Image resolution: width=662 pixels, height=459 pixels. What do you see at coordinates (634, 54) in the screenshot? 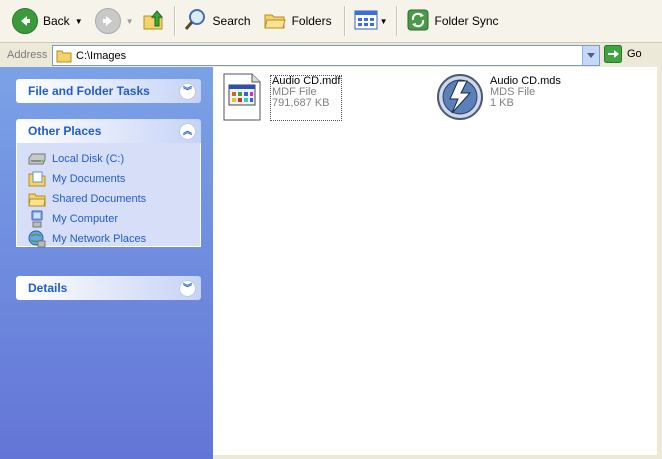
I see `go-label: Go` at bounding box center [634, 54].